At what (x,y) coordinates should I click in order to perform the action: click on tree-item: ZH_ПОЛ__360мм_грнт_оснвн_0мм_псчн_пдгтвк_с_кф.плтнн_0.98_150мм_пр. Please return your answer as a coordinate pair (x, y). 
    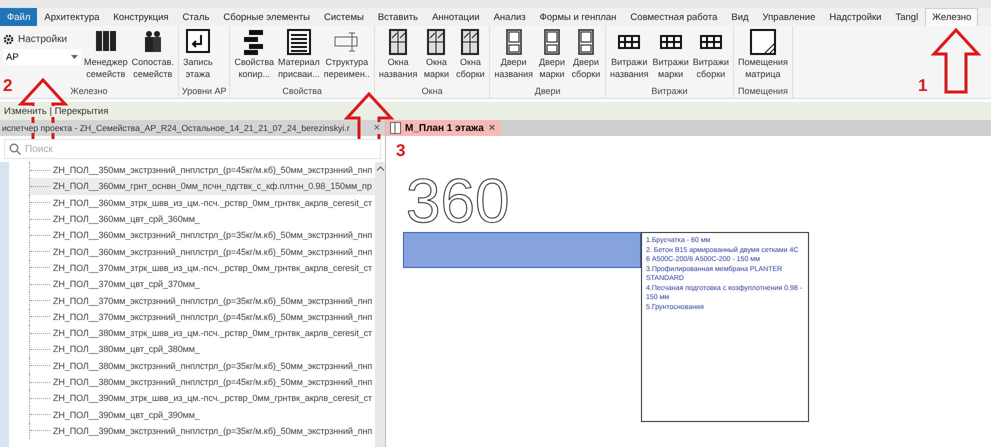
    Looking at the image, I should click on (202, 186).